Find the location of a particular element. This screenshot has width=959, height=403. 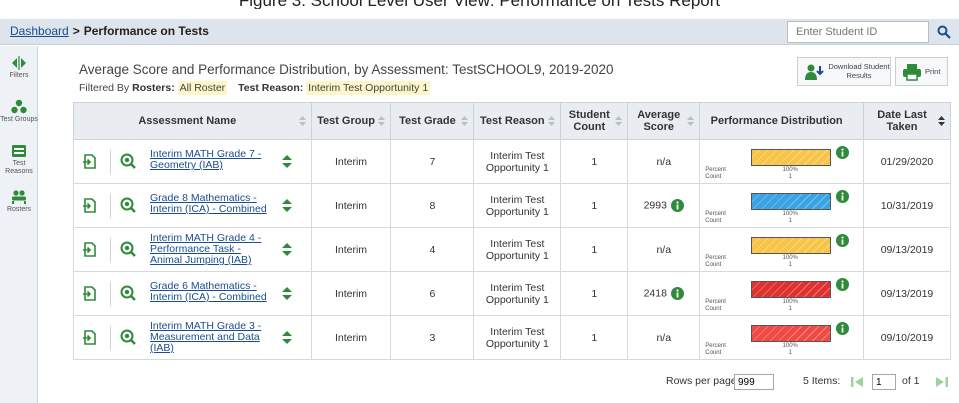

printer-icon is located at coordinates (912, 72).